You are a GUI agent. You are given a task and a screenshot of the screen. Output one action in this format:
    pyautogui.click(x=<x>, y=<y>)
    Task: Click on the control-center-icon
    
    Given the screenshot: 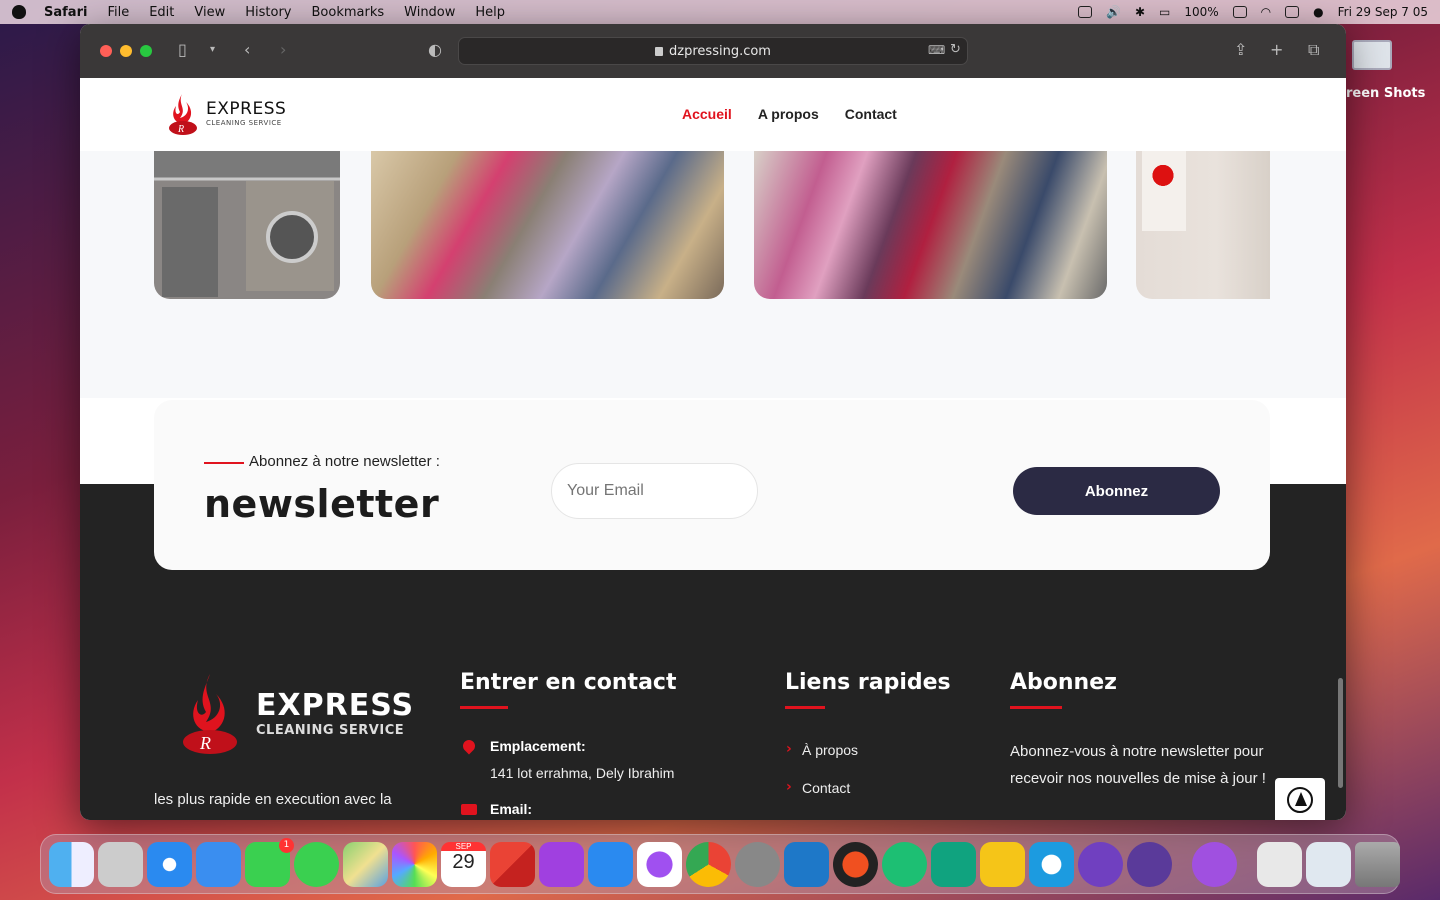 What is the action you would take?
    pyautogui.click(x=1292, y=12)
    